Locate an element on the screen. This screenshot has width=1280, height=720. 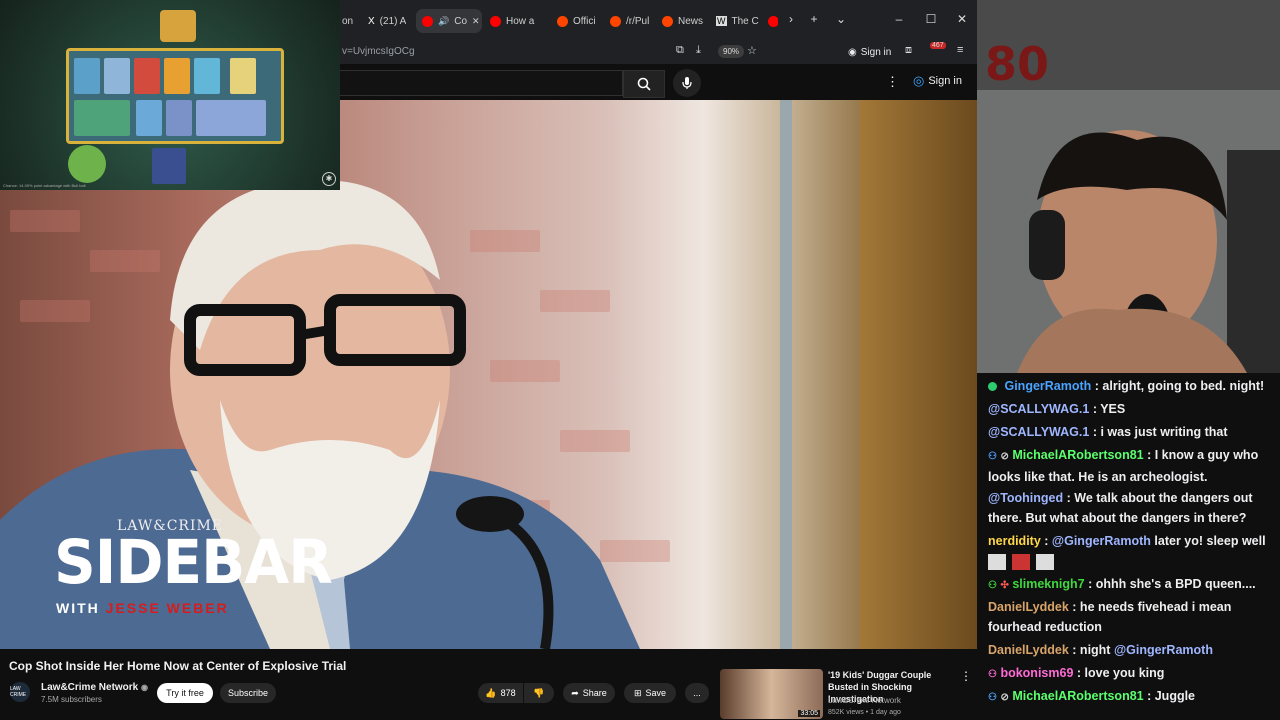
browser-sign-in: ◉ Sign in is located at coordinates (869, 52).